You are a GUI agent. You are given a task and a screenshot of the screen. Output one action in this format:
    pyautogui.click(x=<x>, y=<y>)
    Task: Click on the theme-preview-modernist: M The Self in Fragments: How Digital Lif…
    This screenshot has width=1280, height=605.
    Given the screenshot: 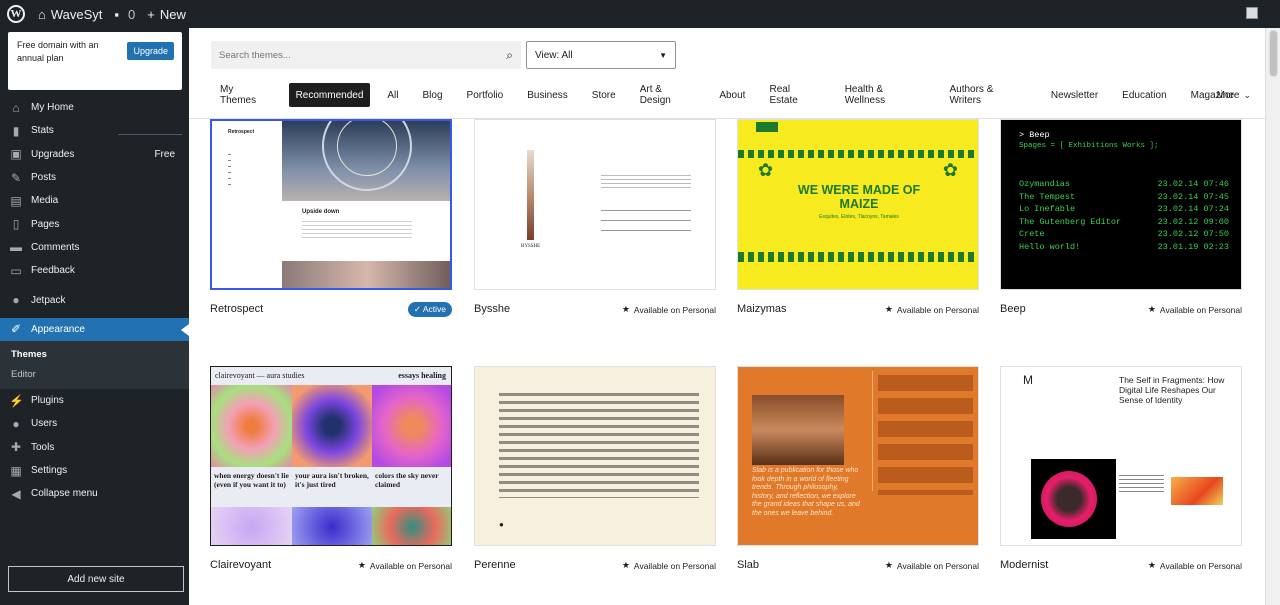 What is the action you would take?
    pyautogui.click(x=1121, y=456)
    